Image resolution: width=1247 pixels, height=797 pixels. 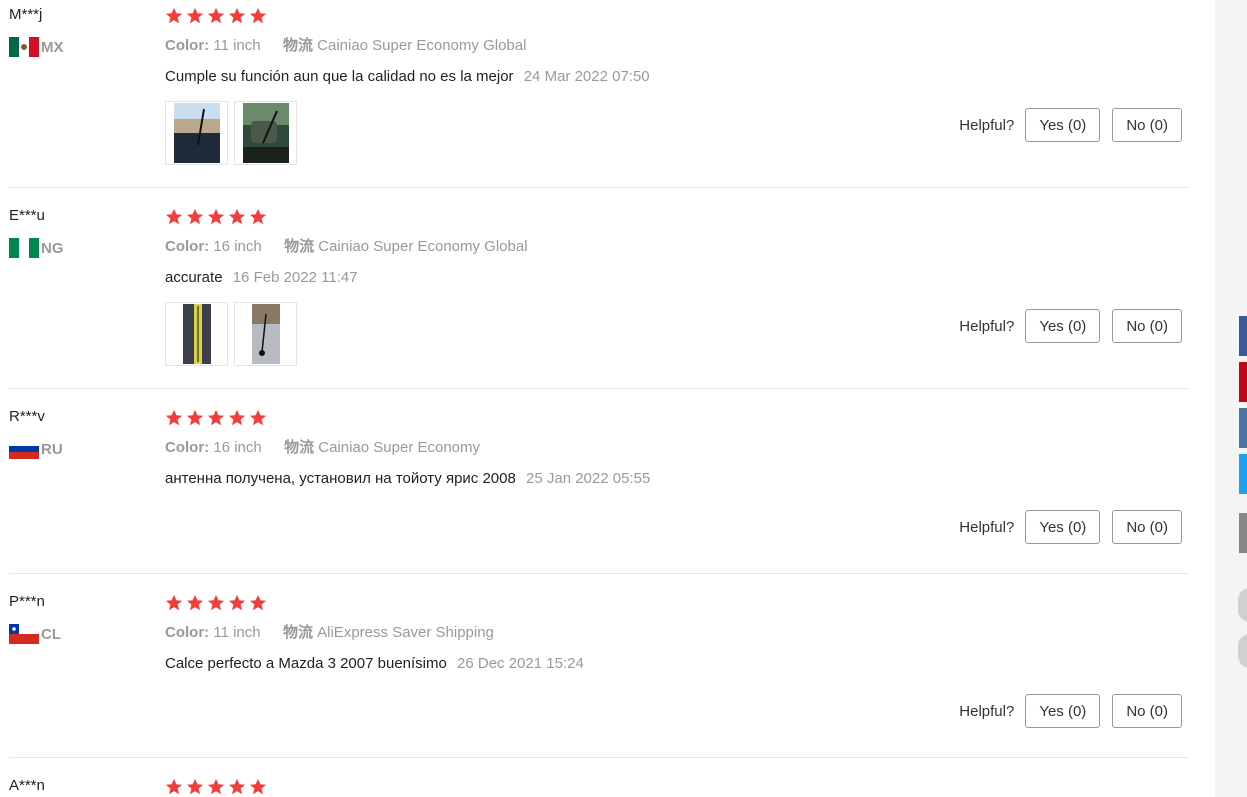 What do you see at coordinates (520, 663) in the screenshot?
I see `review-date: 26 Dec 2021 15:24` at bounding box center [520, 663].